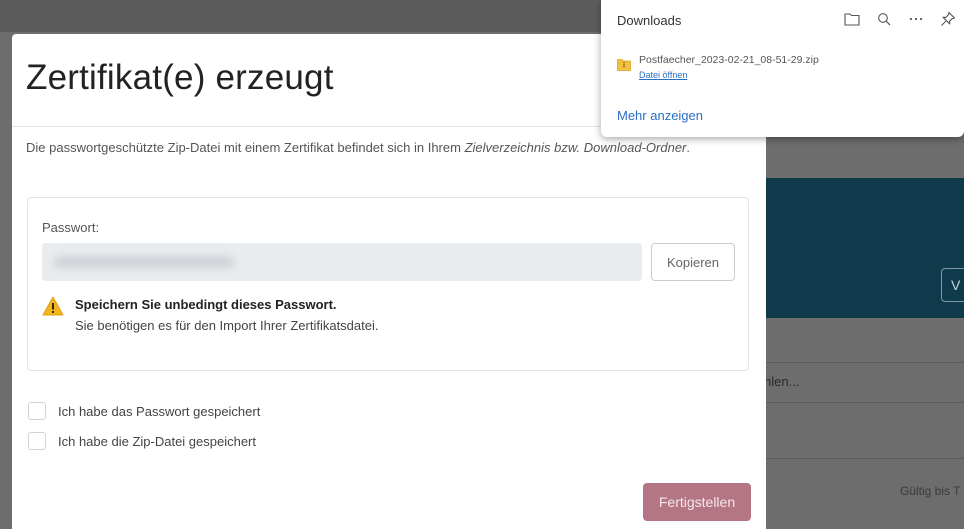 Image resolution: width=964 pixels, height=529 pixels. What do you see at coordinates (157, 441) in the screenshot?
I see `zip-saved-label: Ich habe die Zip-Datei gespeichert` at bounding box center [157, 441].